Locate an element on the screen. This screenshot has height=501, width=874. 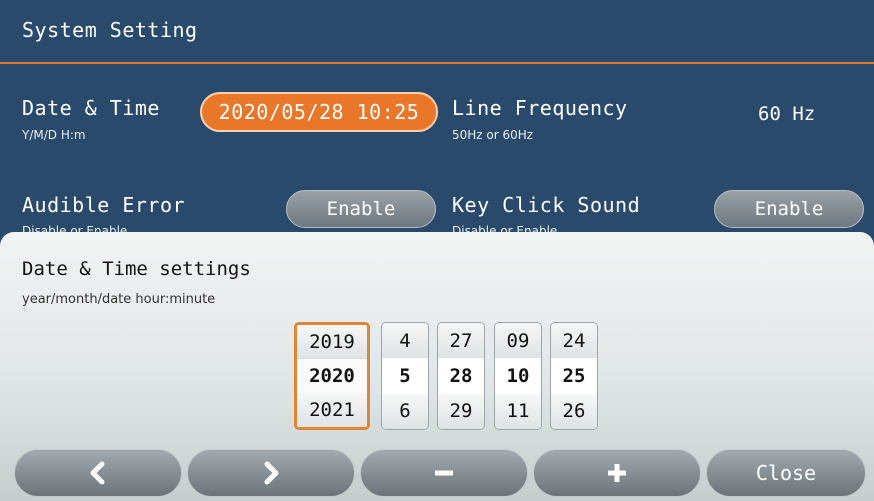
month-column: 4 5 6 is located at coordinates (405, 376).